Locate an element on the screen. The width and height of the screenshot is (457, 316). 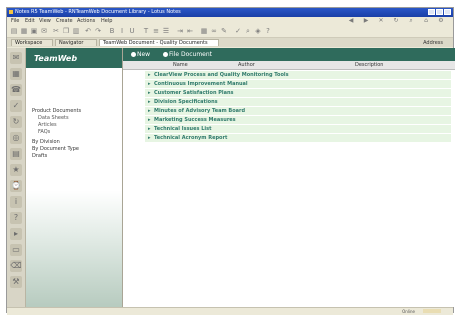
tab-workspace: Workspace is located at coordinates (32, 42).